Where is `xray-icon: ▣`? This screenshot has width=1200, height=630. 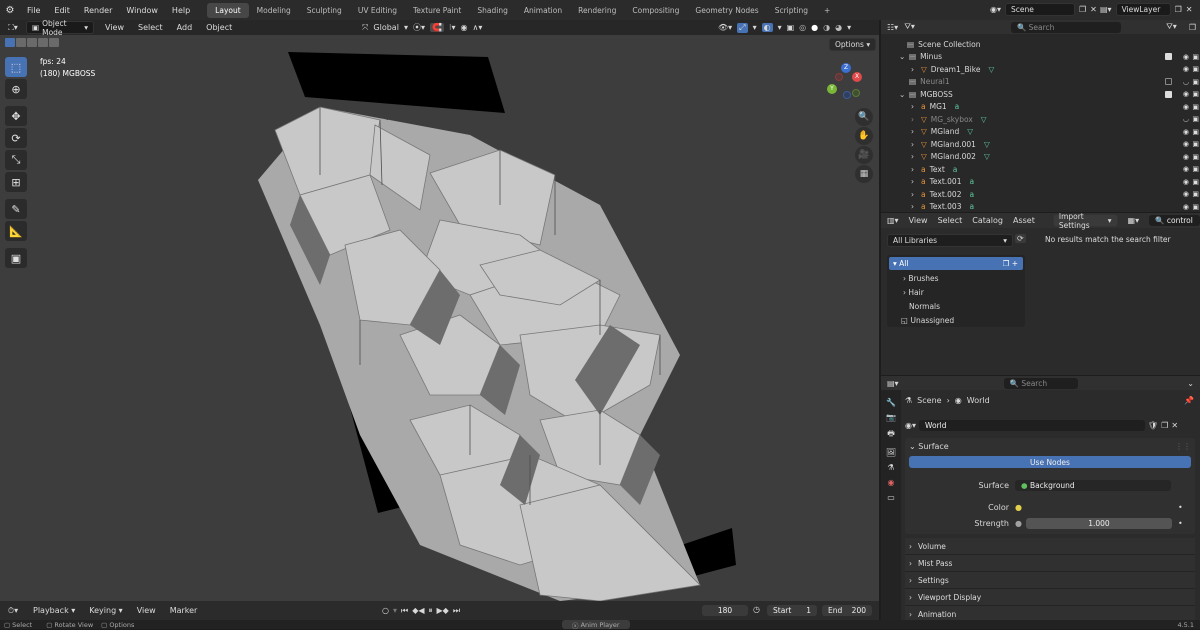 xray-icon: ▣ is located at coordinates (791, 27).